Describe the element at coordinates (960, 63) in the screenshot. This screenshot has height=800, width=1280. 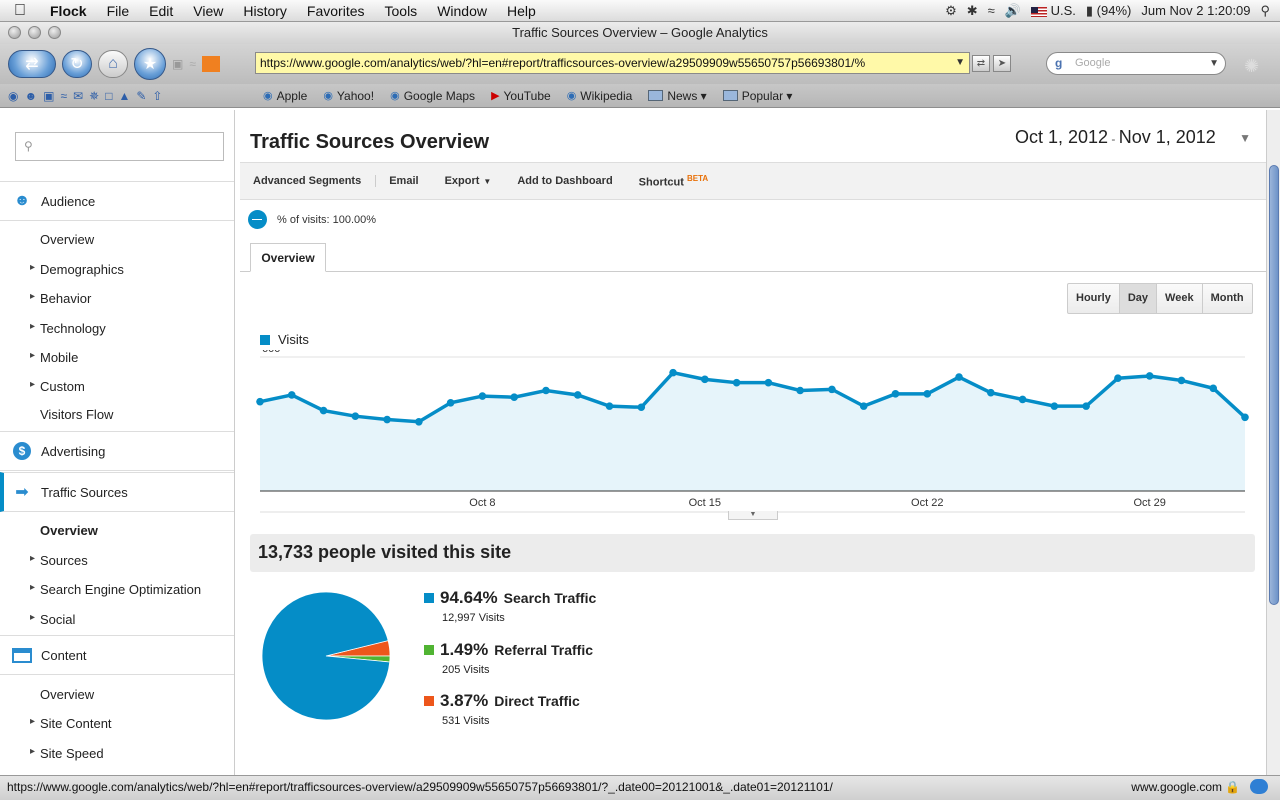
I see `address-dropdown-icon: ▼` at that location.